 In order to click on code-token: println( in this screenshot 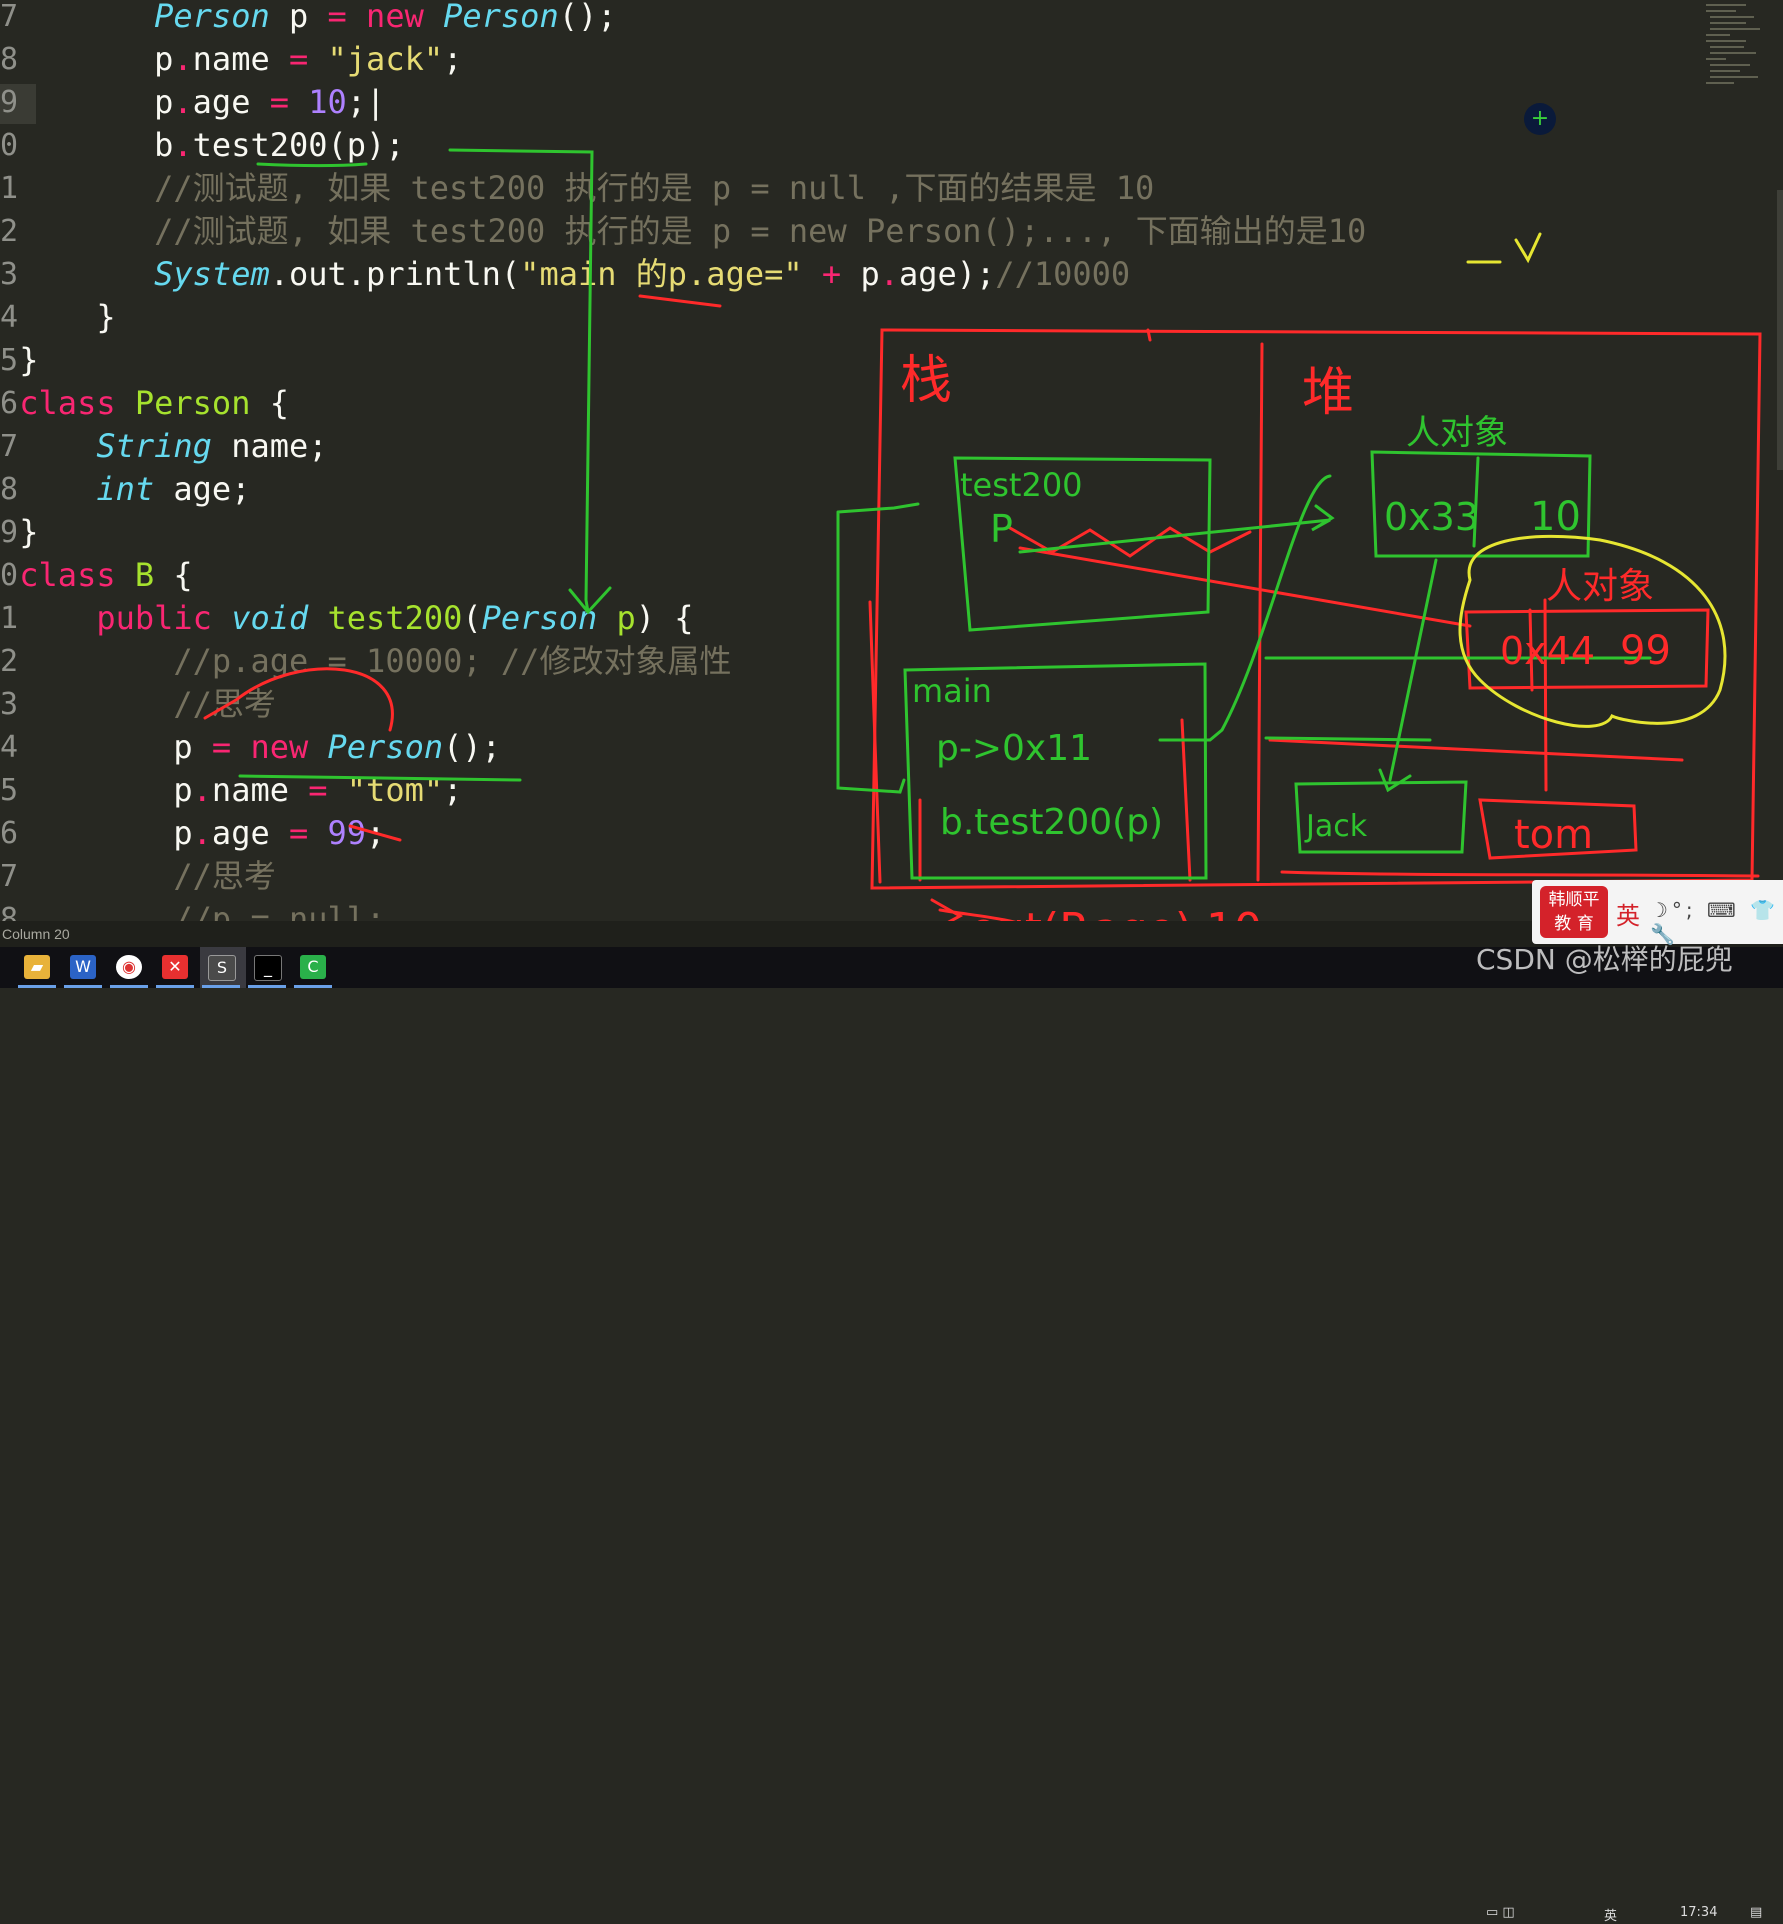, I will do `click(443, 274)`.